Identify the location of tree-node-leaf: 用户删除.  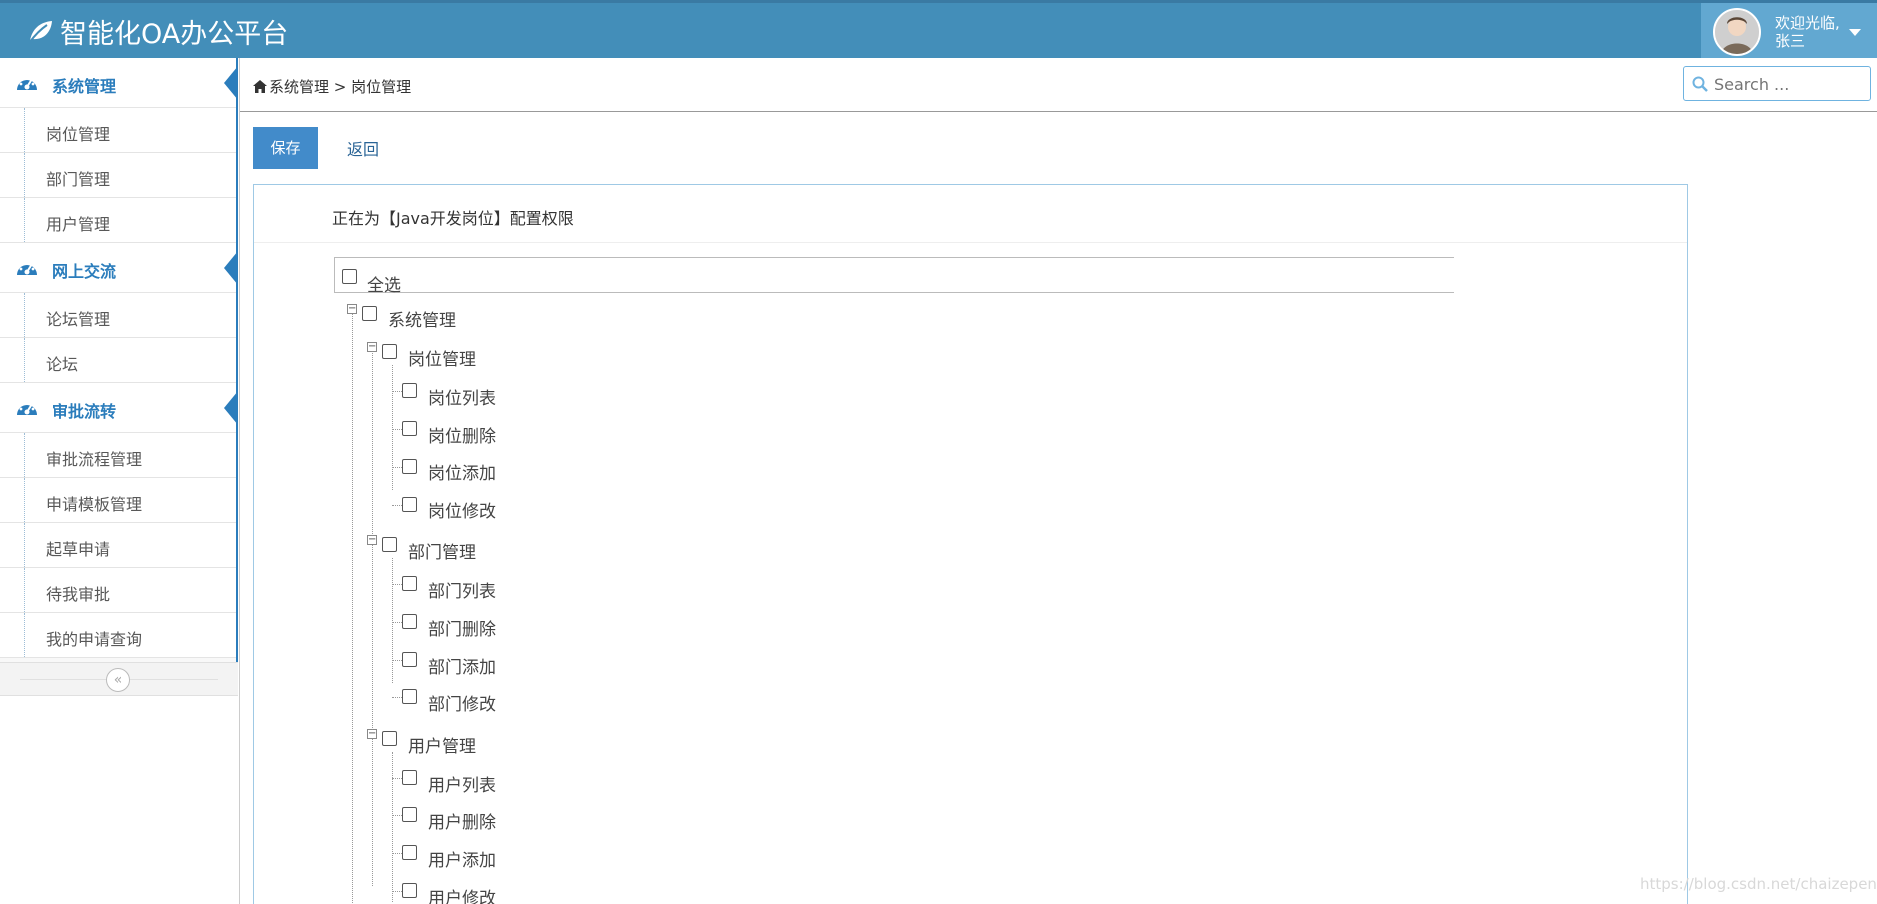
(462, 823).